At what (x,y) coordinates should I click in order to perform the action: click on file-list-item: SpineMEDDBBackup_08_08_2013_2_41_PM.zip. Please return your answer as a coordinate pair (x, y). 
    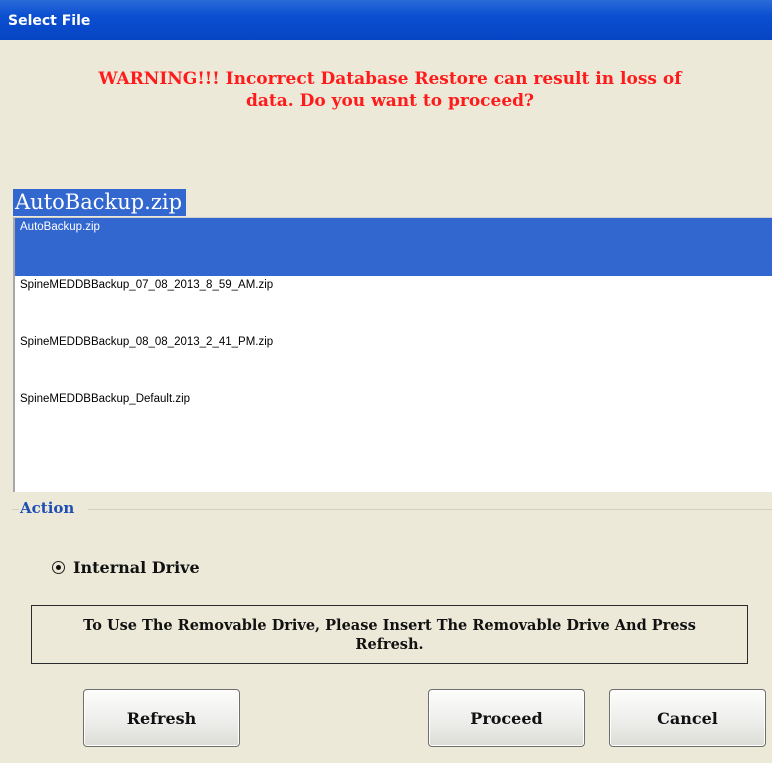
    Looking at the image, I should click on (393, 361).